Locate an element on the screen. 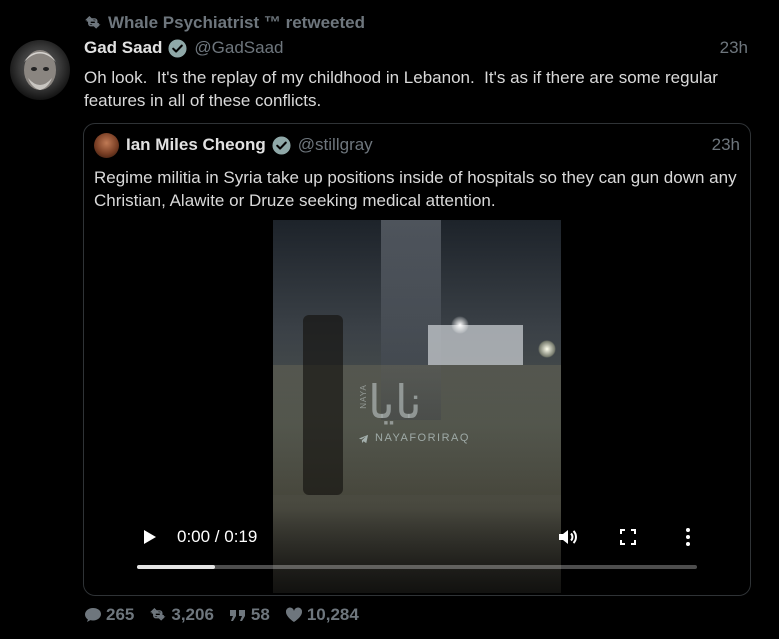  author-handle: @GadSaad is located at coordinates (238, 48).